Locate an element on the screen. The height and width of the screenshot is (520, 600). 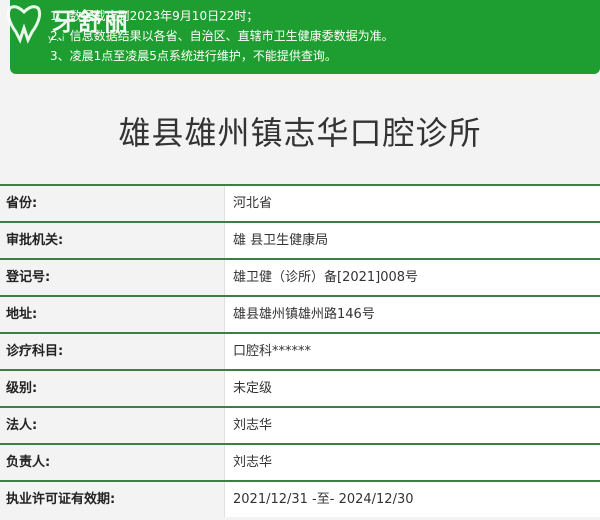
row-label: 执业许可证有效期: is located at coordinates (112, 499).